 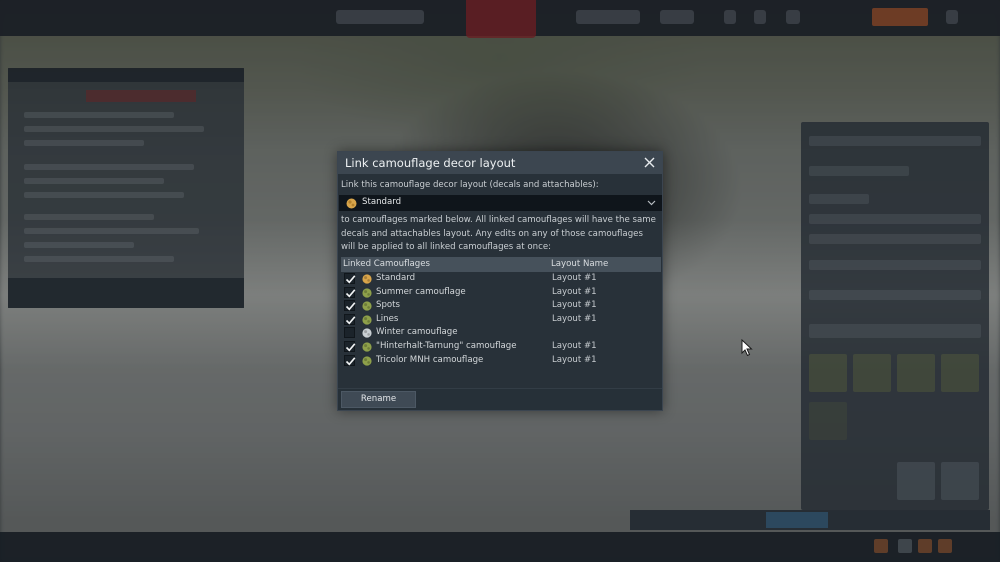 I want to click on dialog-footer: Rename, so click(x=500, y=399).